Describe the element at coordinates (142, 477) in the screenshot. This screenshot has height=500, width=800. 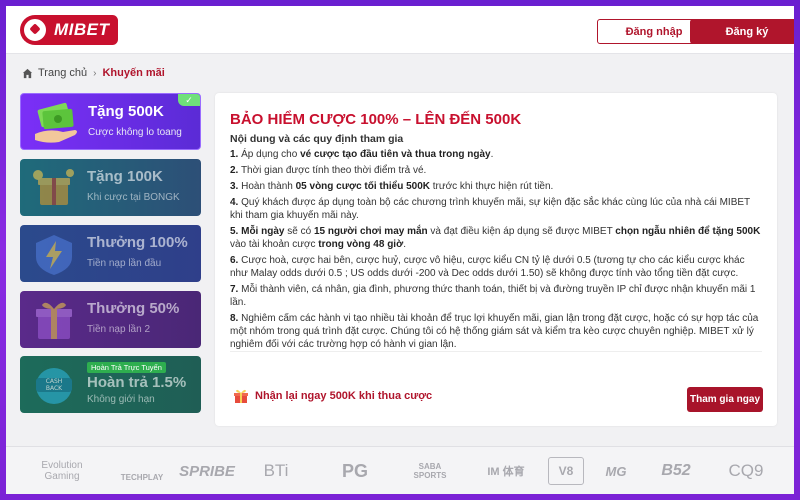
I see `partner-techplay: TECHPLAY` at that location.